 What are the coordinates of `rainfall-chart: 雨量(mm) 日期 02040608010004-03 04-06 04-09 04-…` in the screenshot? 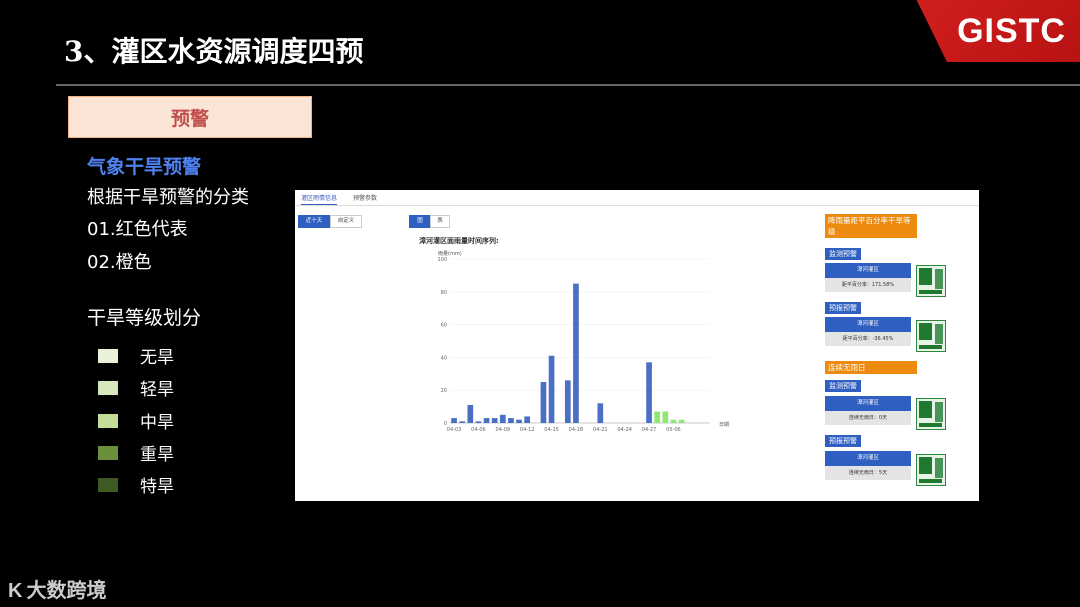 It's located at (583, 341).